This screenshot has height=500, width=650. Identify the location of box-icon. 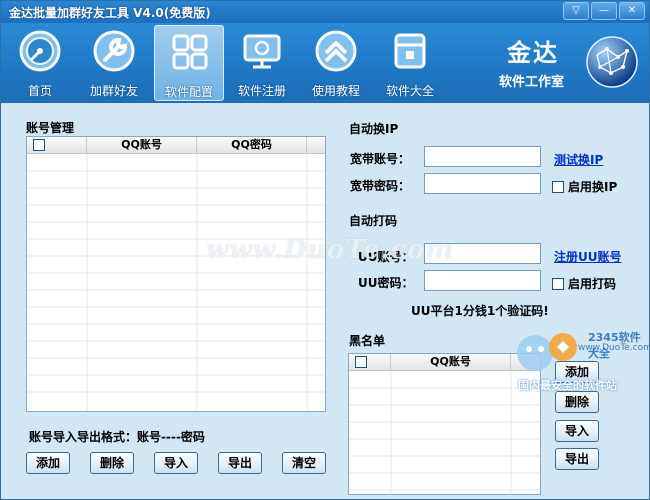
(410, 51).